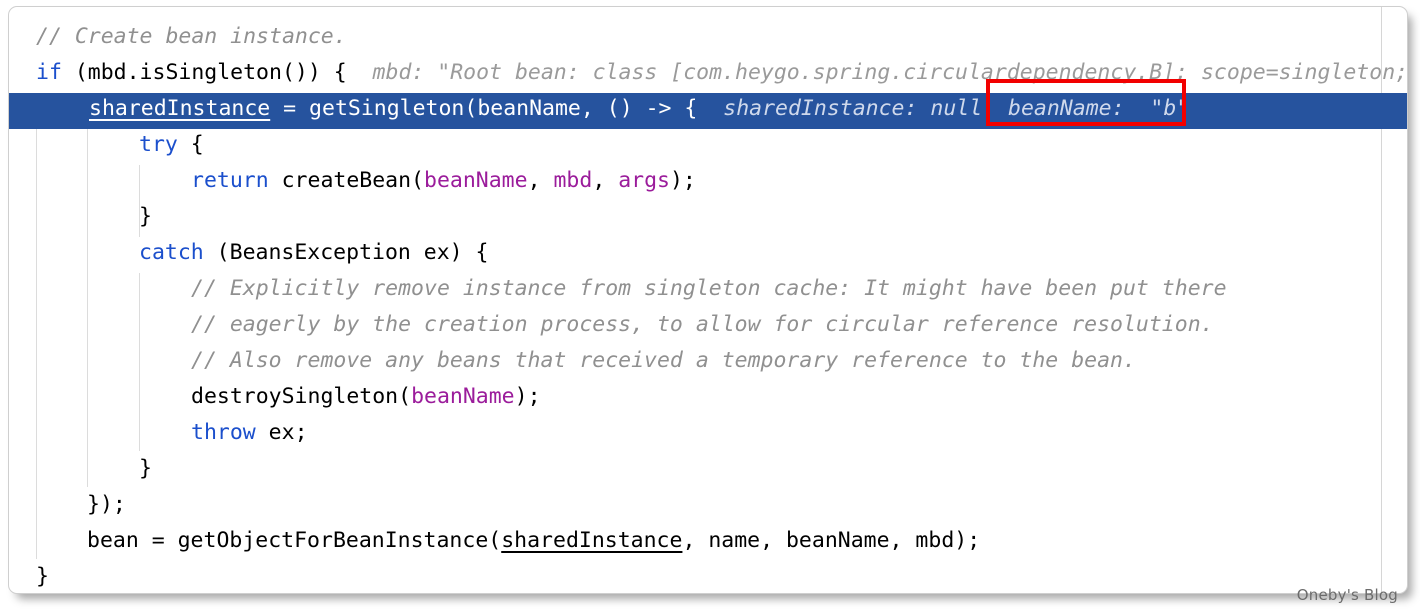 This screenshot has height=610, width=1420. What do you see at coordinates (301, 396) in the screenshot?
I see `code-token: destroySingleton(` at bounding box center [301, 396].